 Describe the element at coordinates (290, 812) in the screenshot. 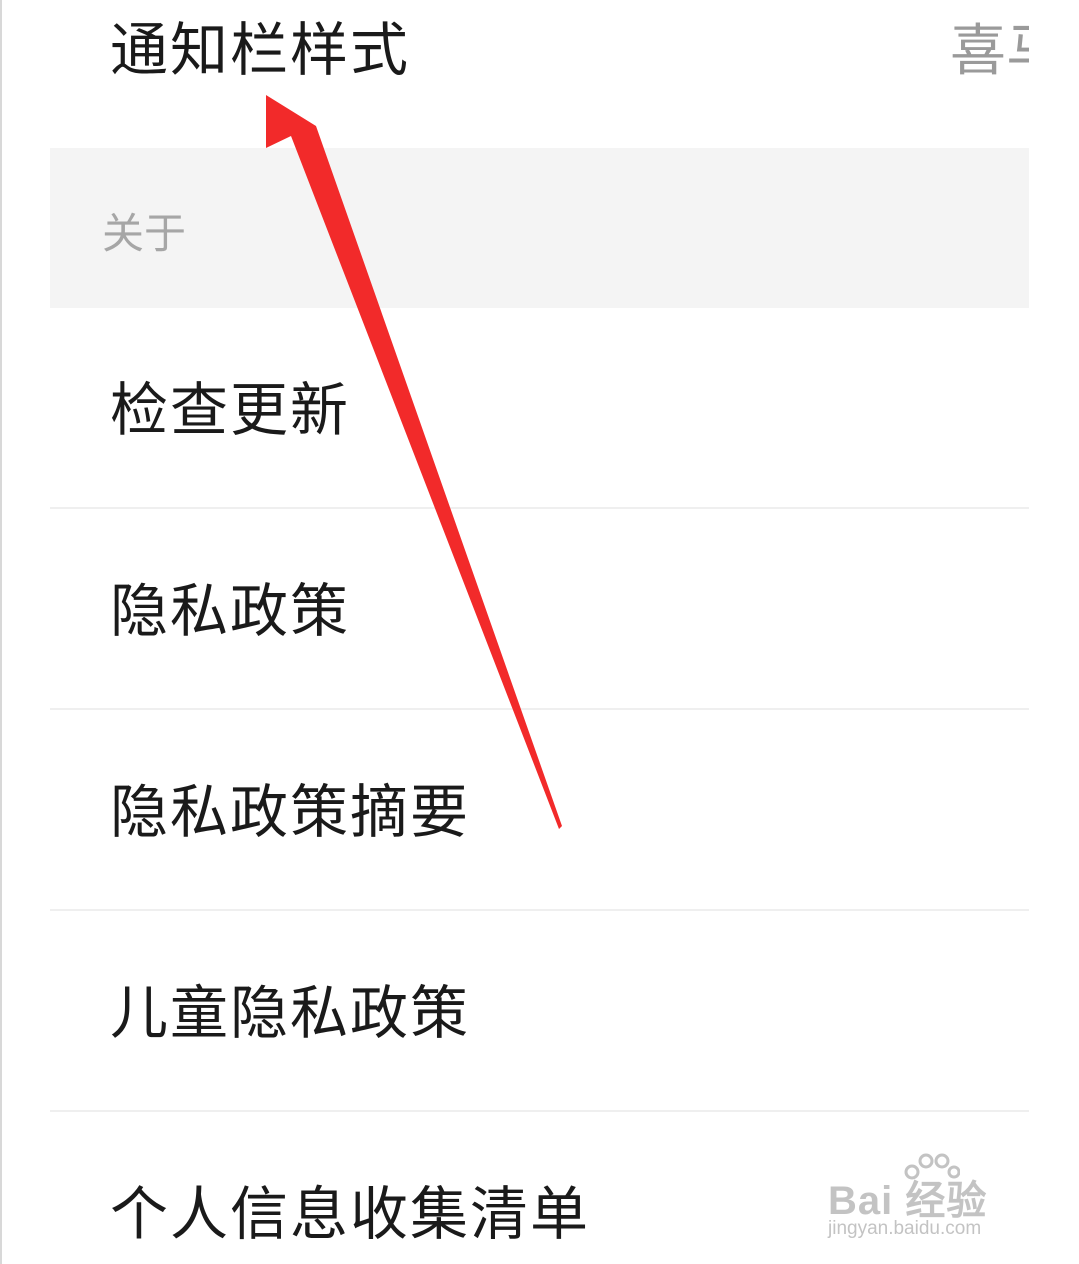

I see `privacy-summary-label: 隐私政策摘要` at that location.